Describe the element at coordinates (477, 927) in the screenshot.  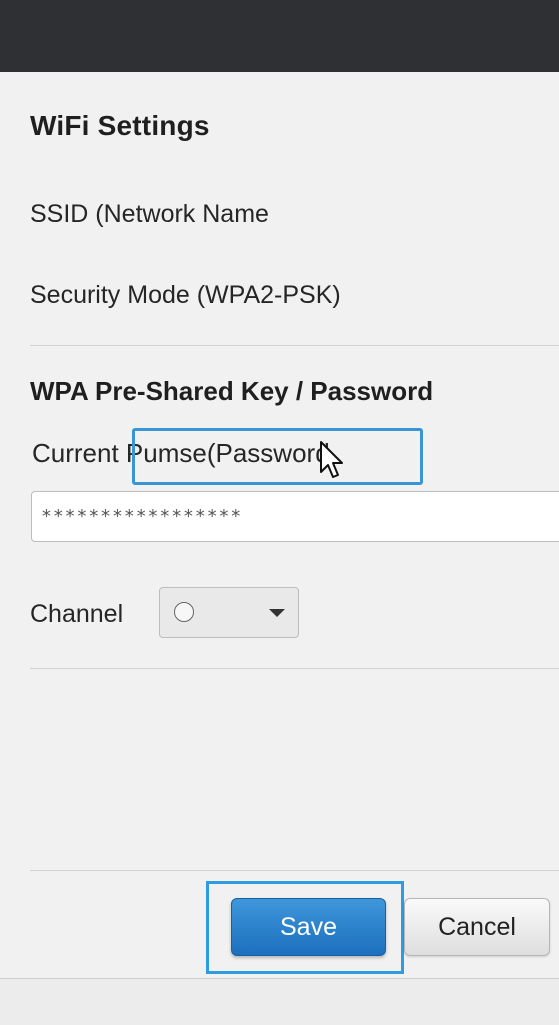
I see `cancel-button: Cancel` at that location.